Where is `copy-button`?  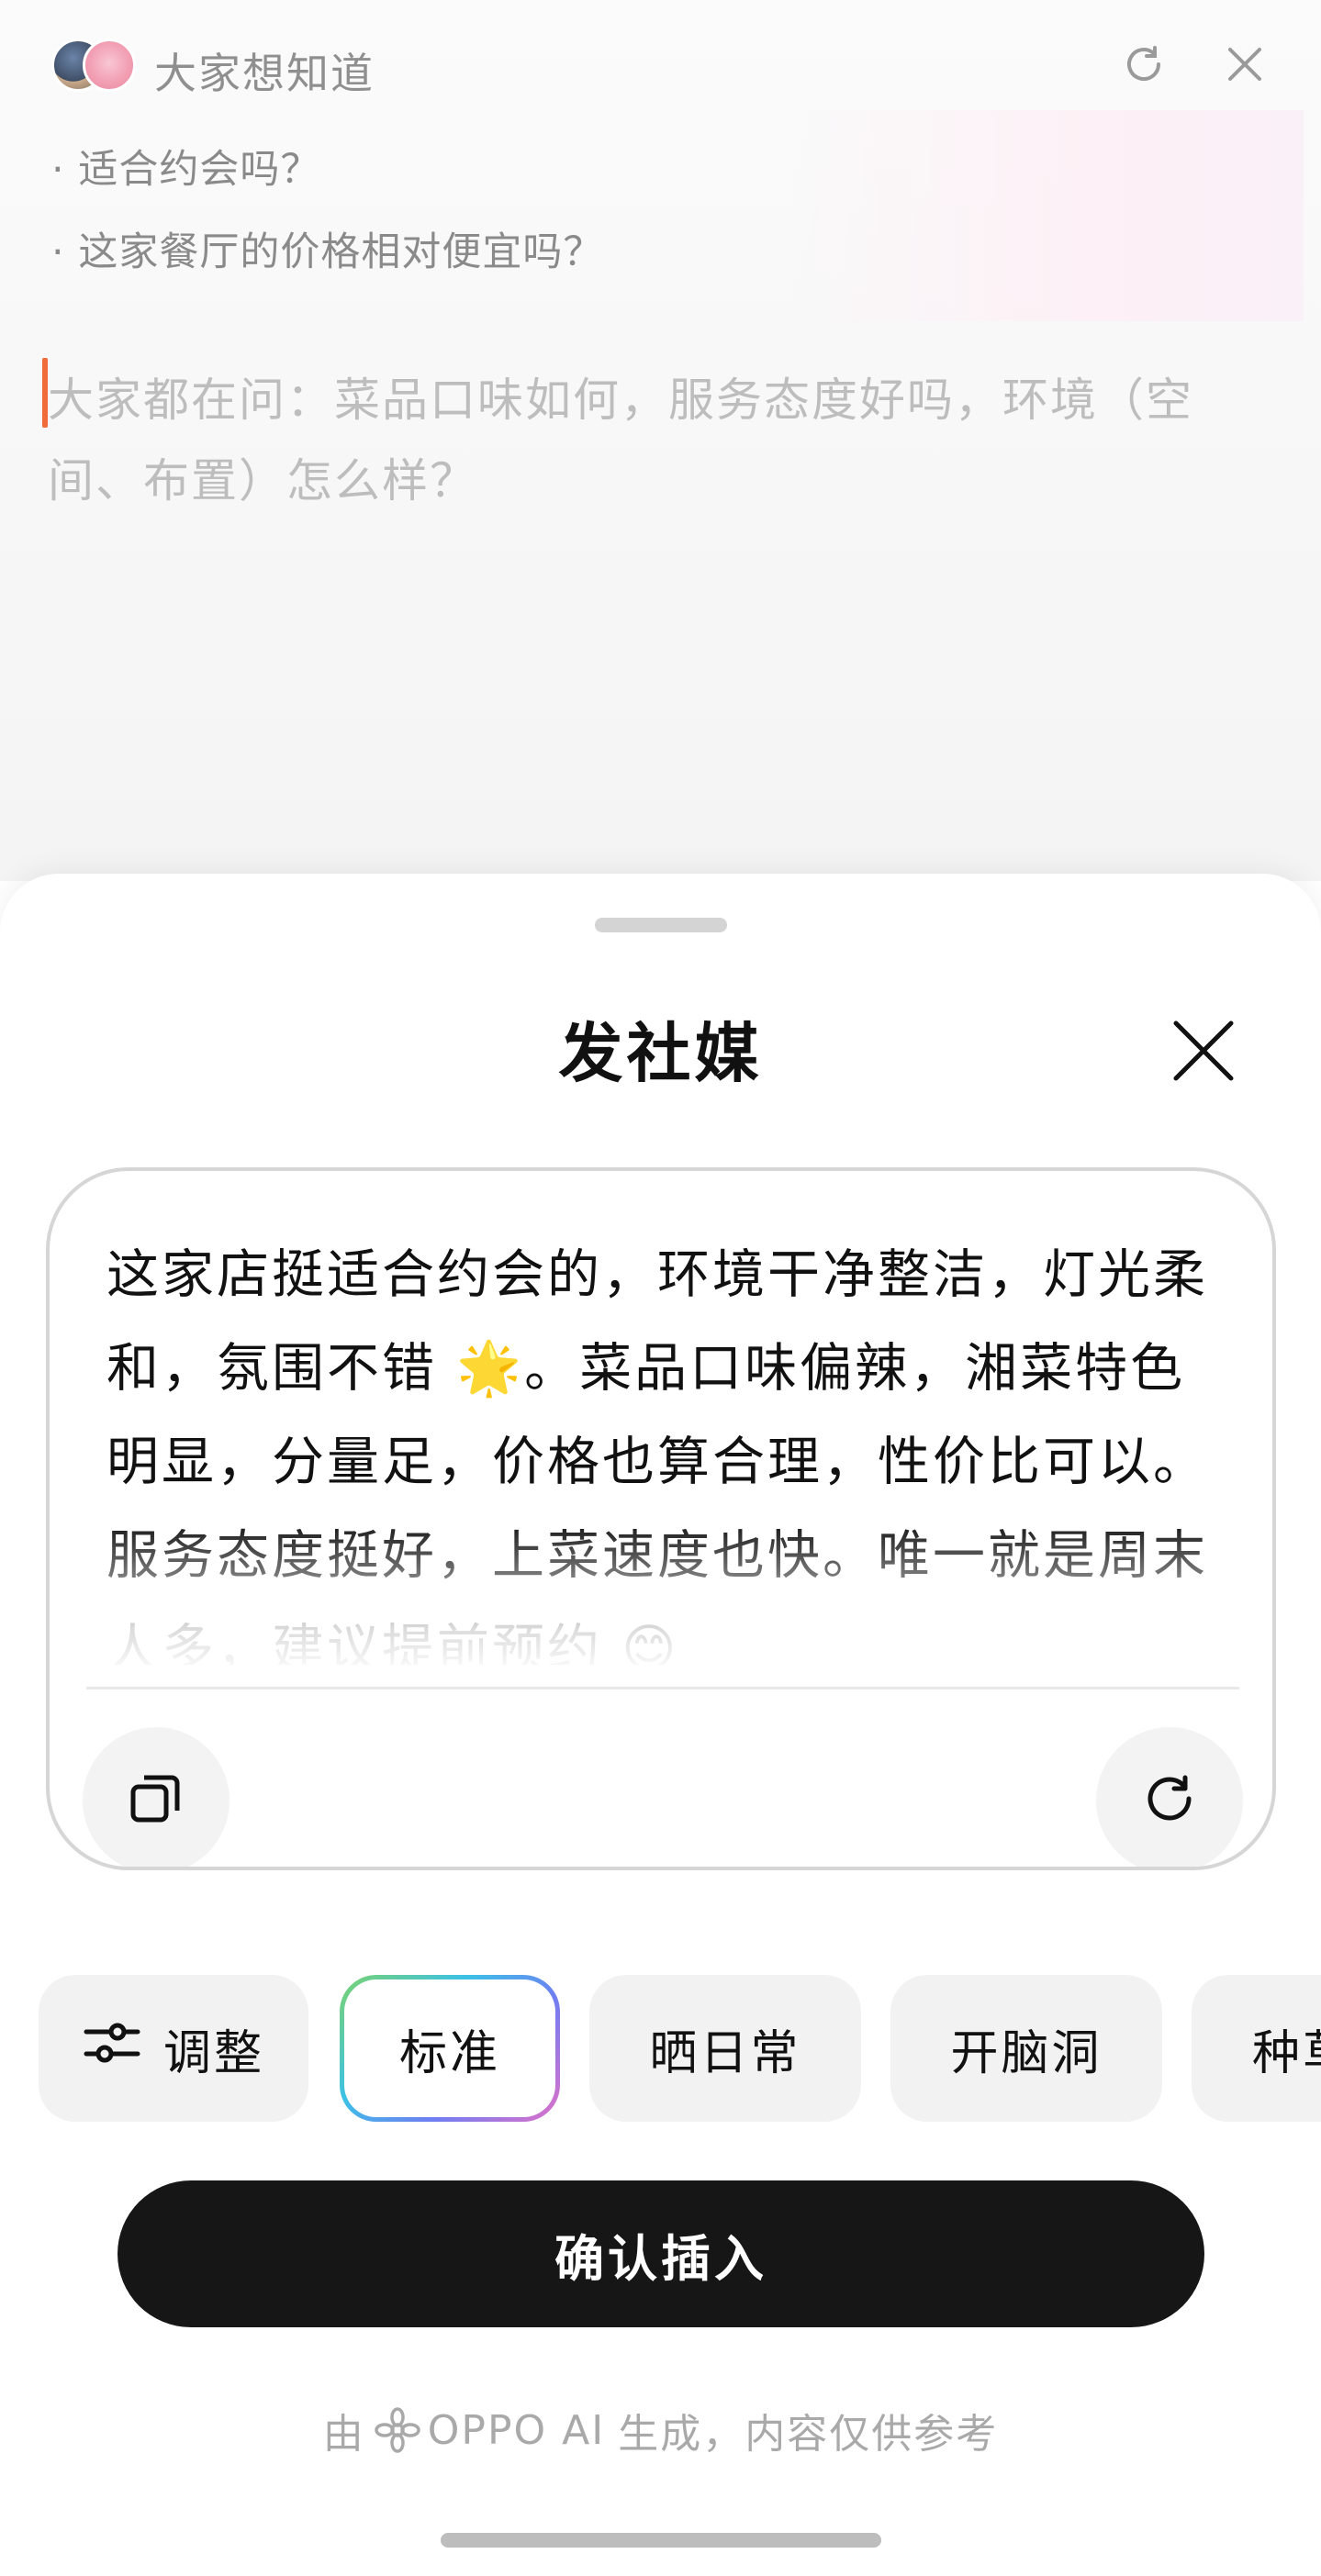
copy-button is located at coordinates (156, 1797).